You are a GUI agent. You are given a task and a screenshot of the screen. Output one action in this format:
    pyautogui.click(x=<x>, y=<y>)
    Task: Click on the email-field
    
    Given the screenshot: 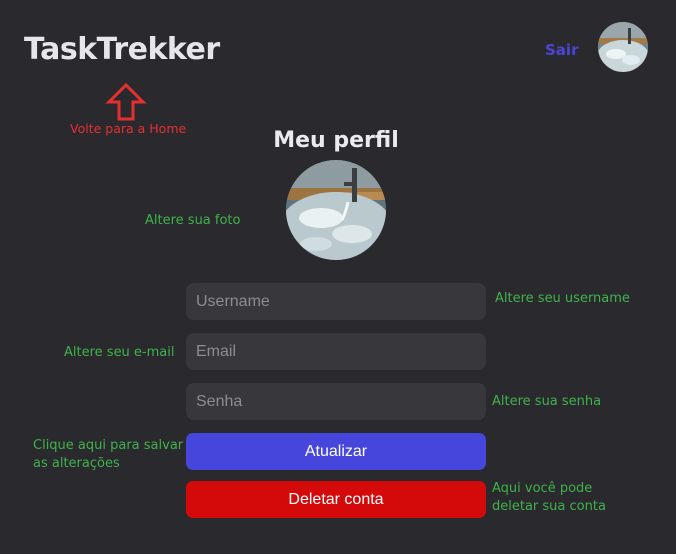 What is the action you would take?
    pyautogui.click(x=336, y=351)
    